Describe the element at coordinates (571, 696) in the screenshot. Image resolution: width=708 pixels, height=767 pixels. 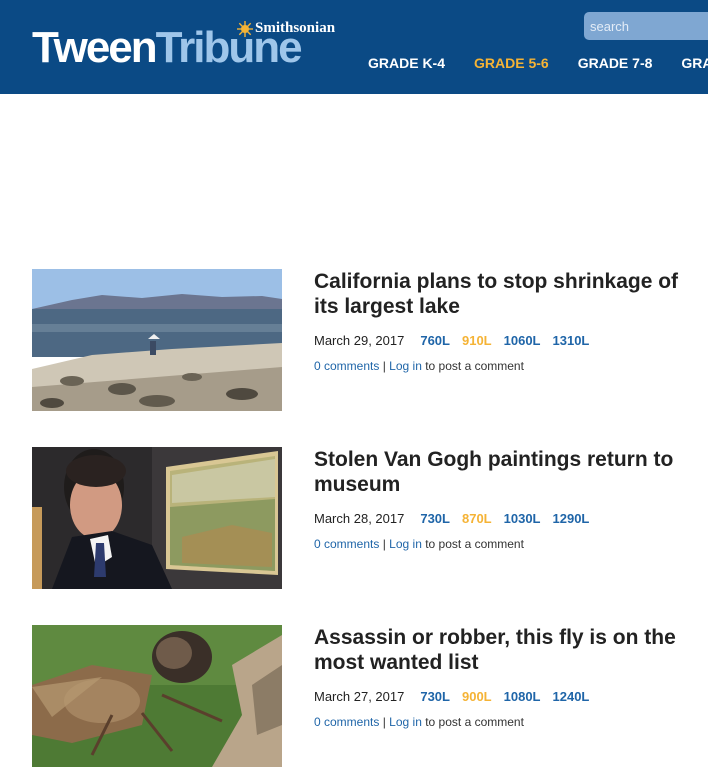
I see `lexile-level: 1240L` at that location.